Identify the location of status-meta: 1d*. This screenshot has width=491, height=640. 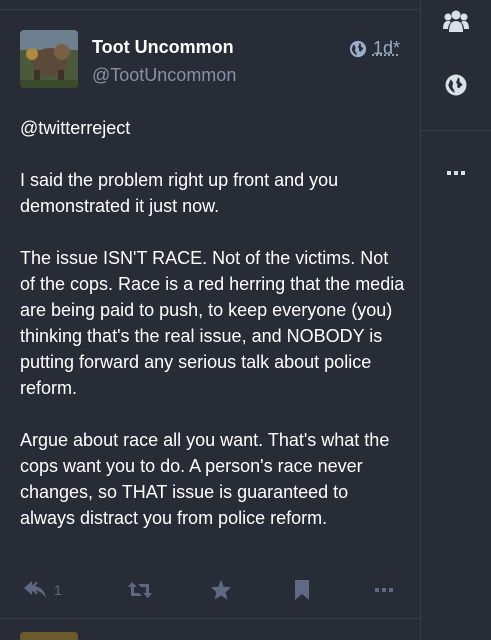
(374, 48).